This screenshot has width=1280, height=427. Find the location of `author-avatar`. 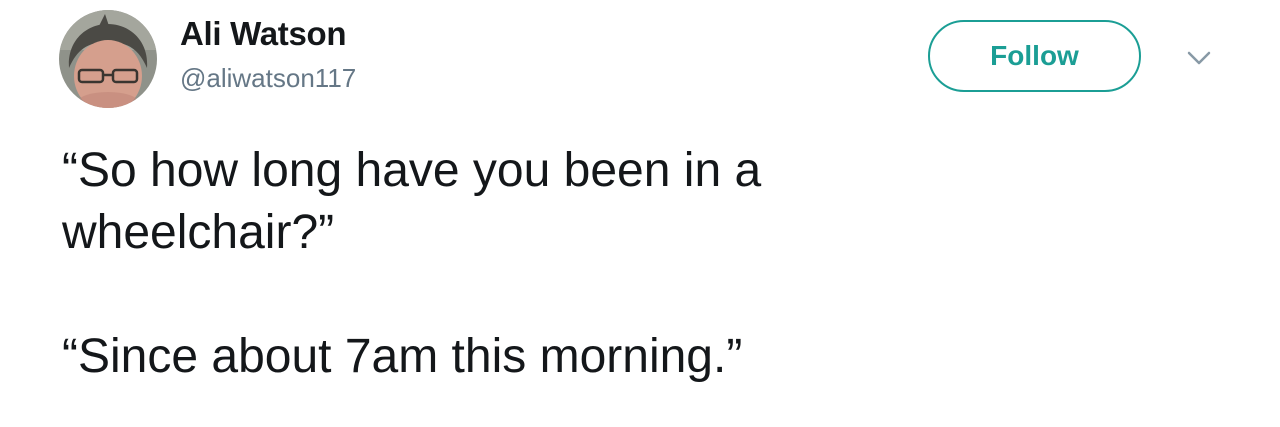

author-avatar is located at coordinates (108, 59).